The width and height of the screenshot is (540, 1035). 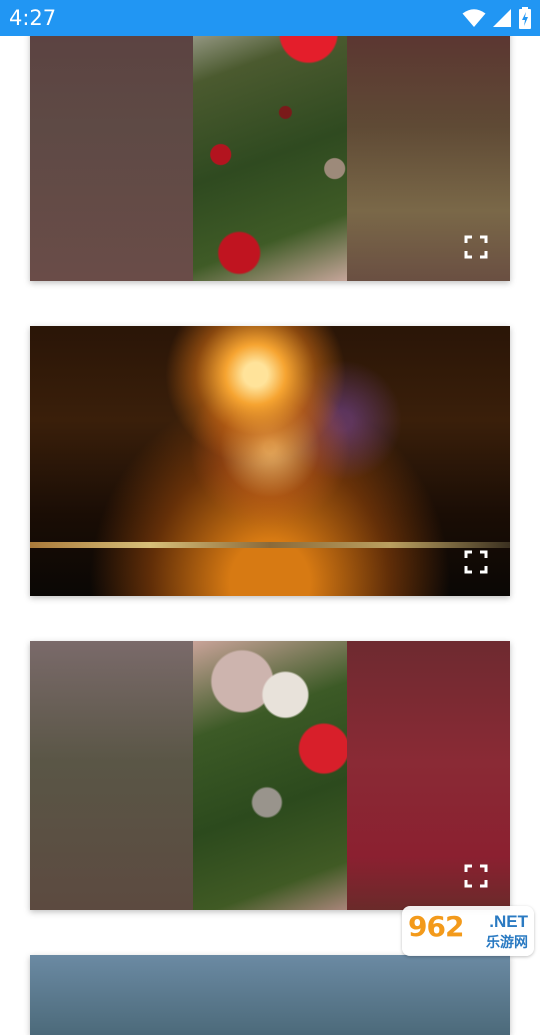 I want to click on status-icons, so click(x=497, y=18).